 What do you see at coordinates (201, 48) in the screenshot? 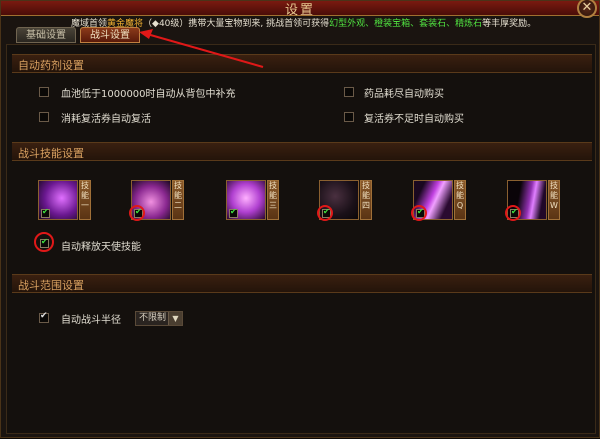
I see `annotation-arrow` at bounding box center [201, 48].